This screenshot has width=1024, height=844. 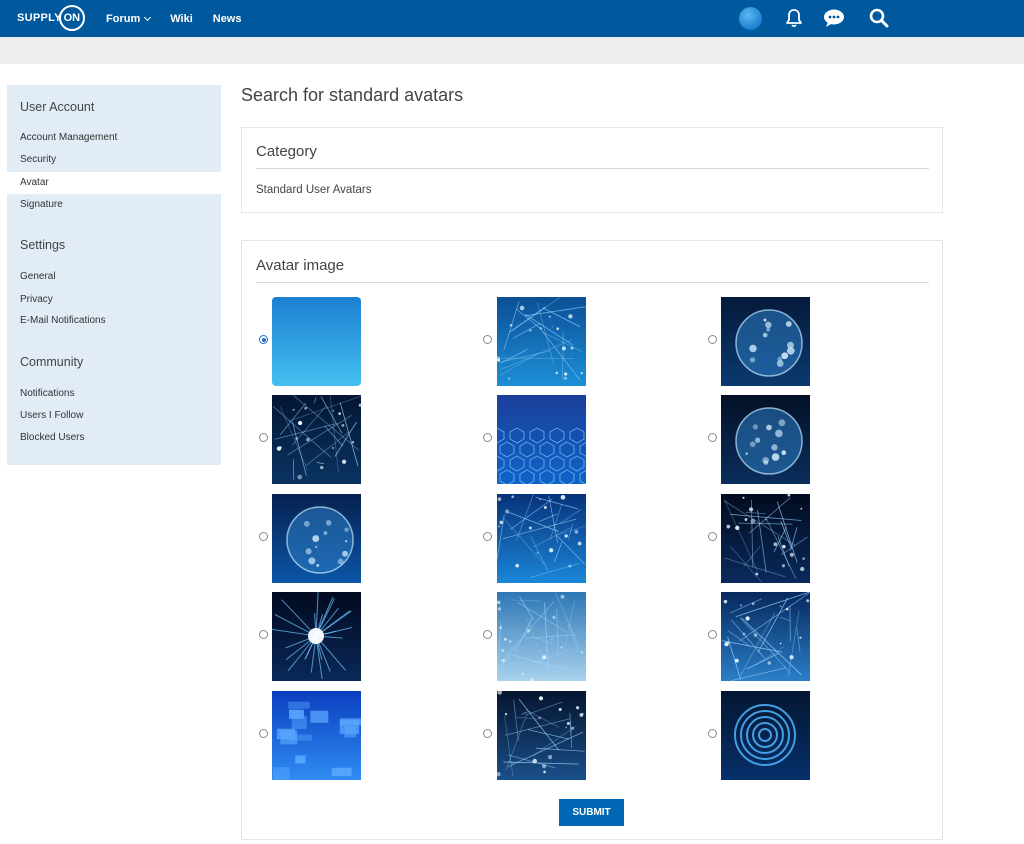 What do you see at coordinates (52, 362) in the screenshot?
I see `sidebar-heading-community: Community` at bounding box center [52, 362].